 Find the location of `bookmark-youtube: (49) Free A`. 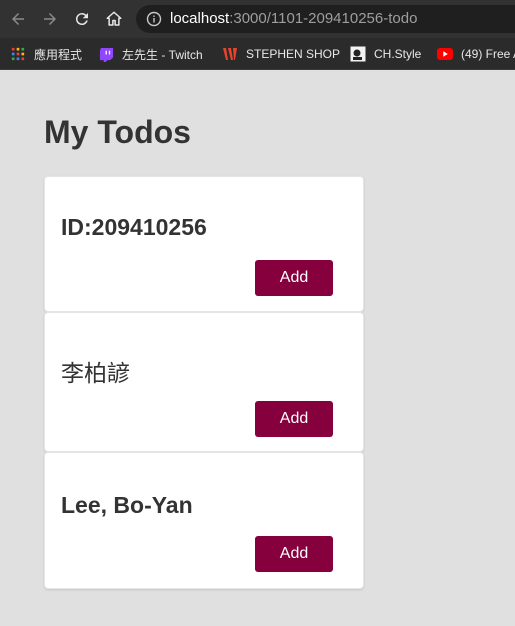

bookmark-youtube: (49) Free A is located at coordinates (476, 54).